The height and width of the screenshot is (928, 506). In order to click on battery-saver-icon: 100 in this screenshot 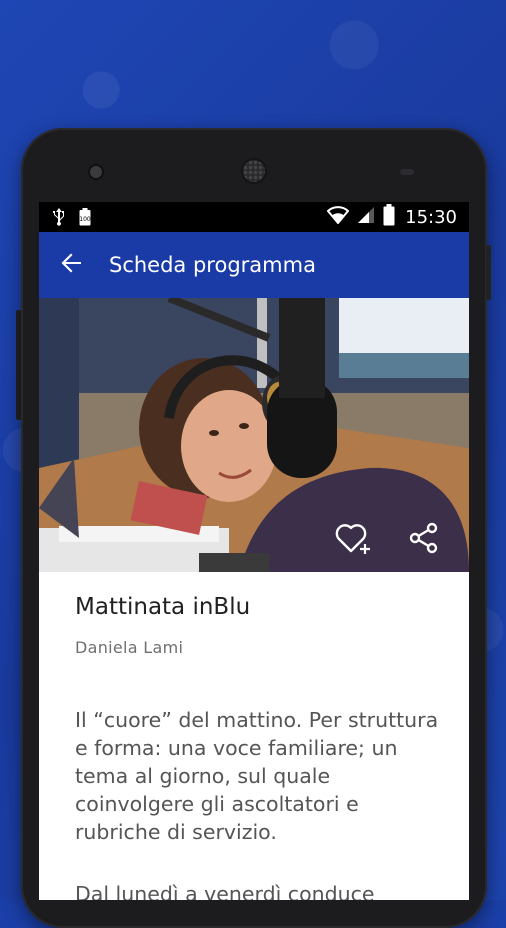, I will do `click(85, 219)`.